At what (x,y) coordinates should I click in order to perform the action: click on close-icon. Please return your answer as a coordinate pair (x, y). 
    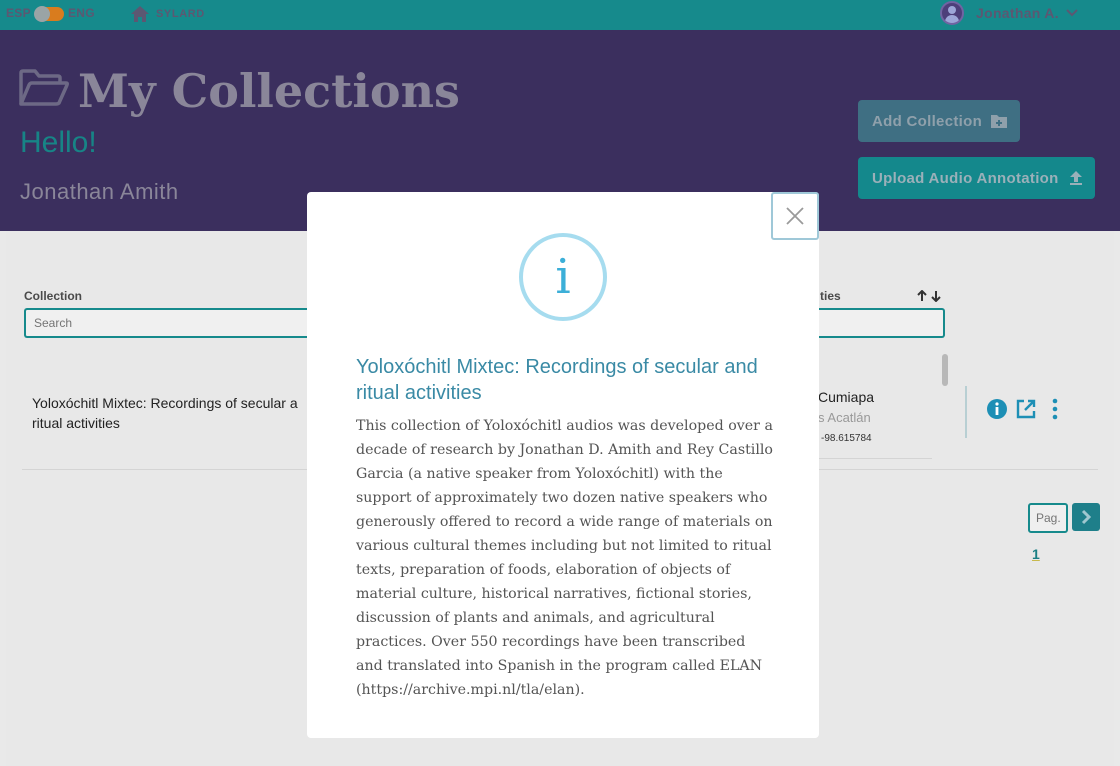
    Looking at the image, I should click on (795, 216).